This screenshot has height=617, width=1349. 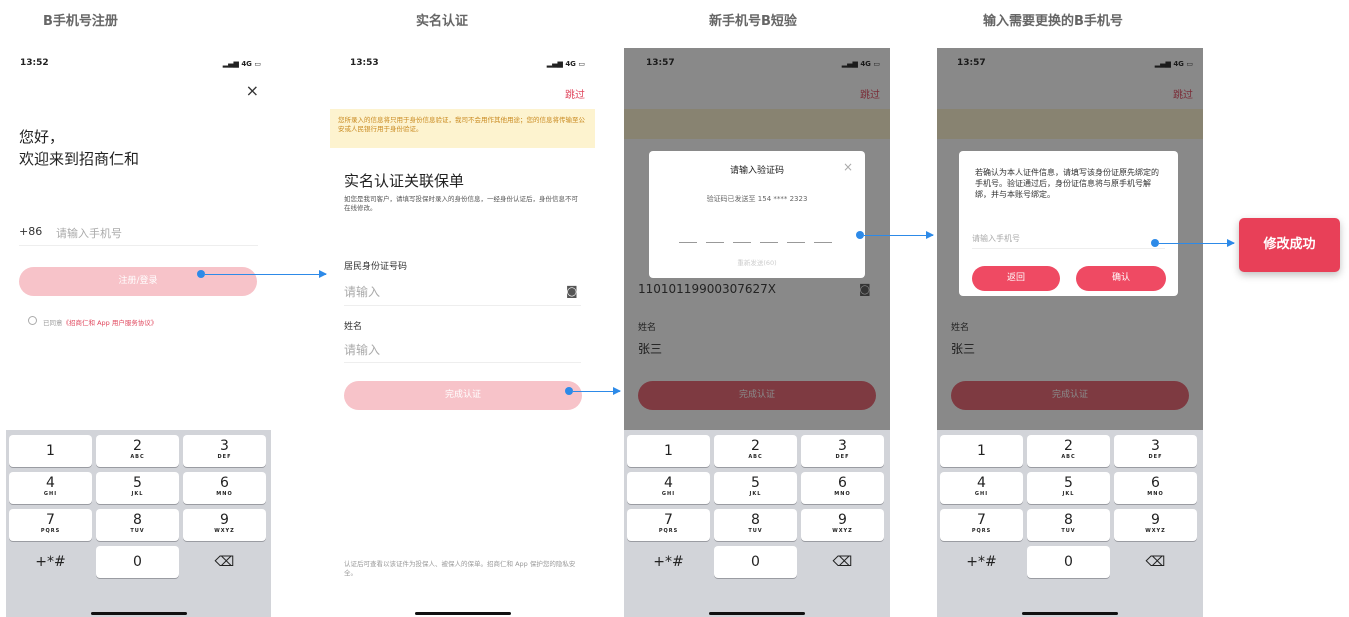 I want to click on agree-checkbox, so click(x=32, y=320).